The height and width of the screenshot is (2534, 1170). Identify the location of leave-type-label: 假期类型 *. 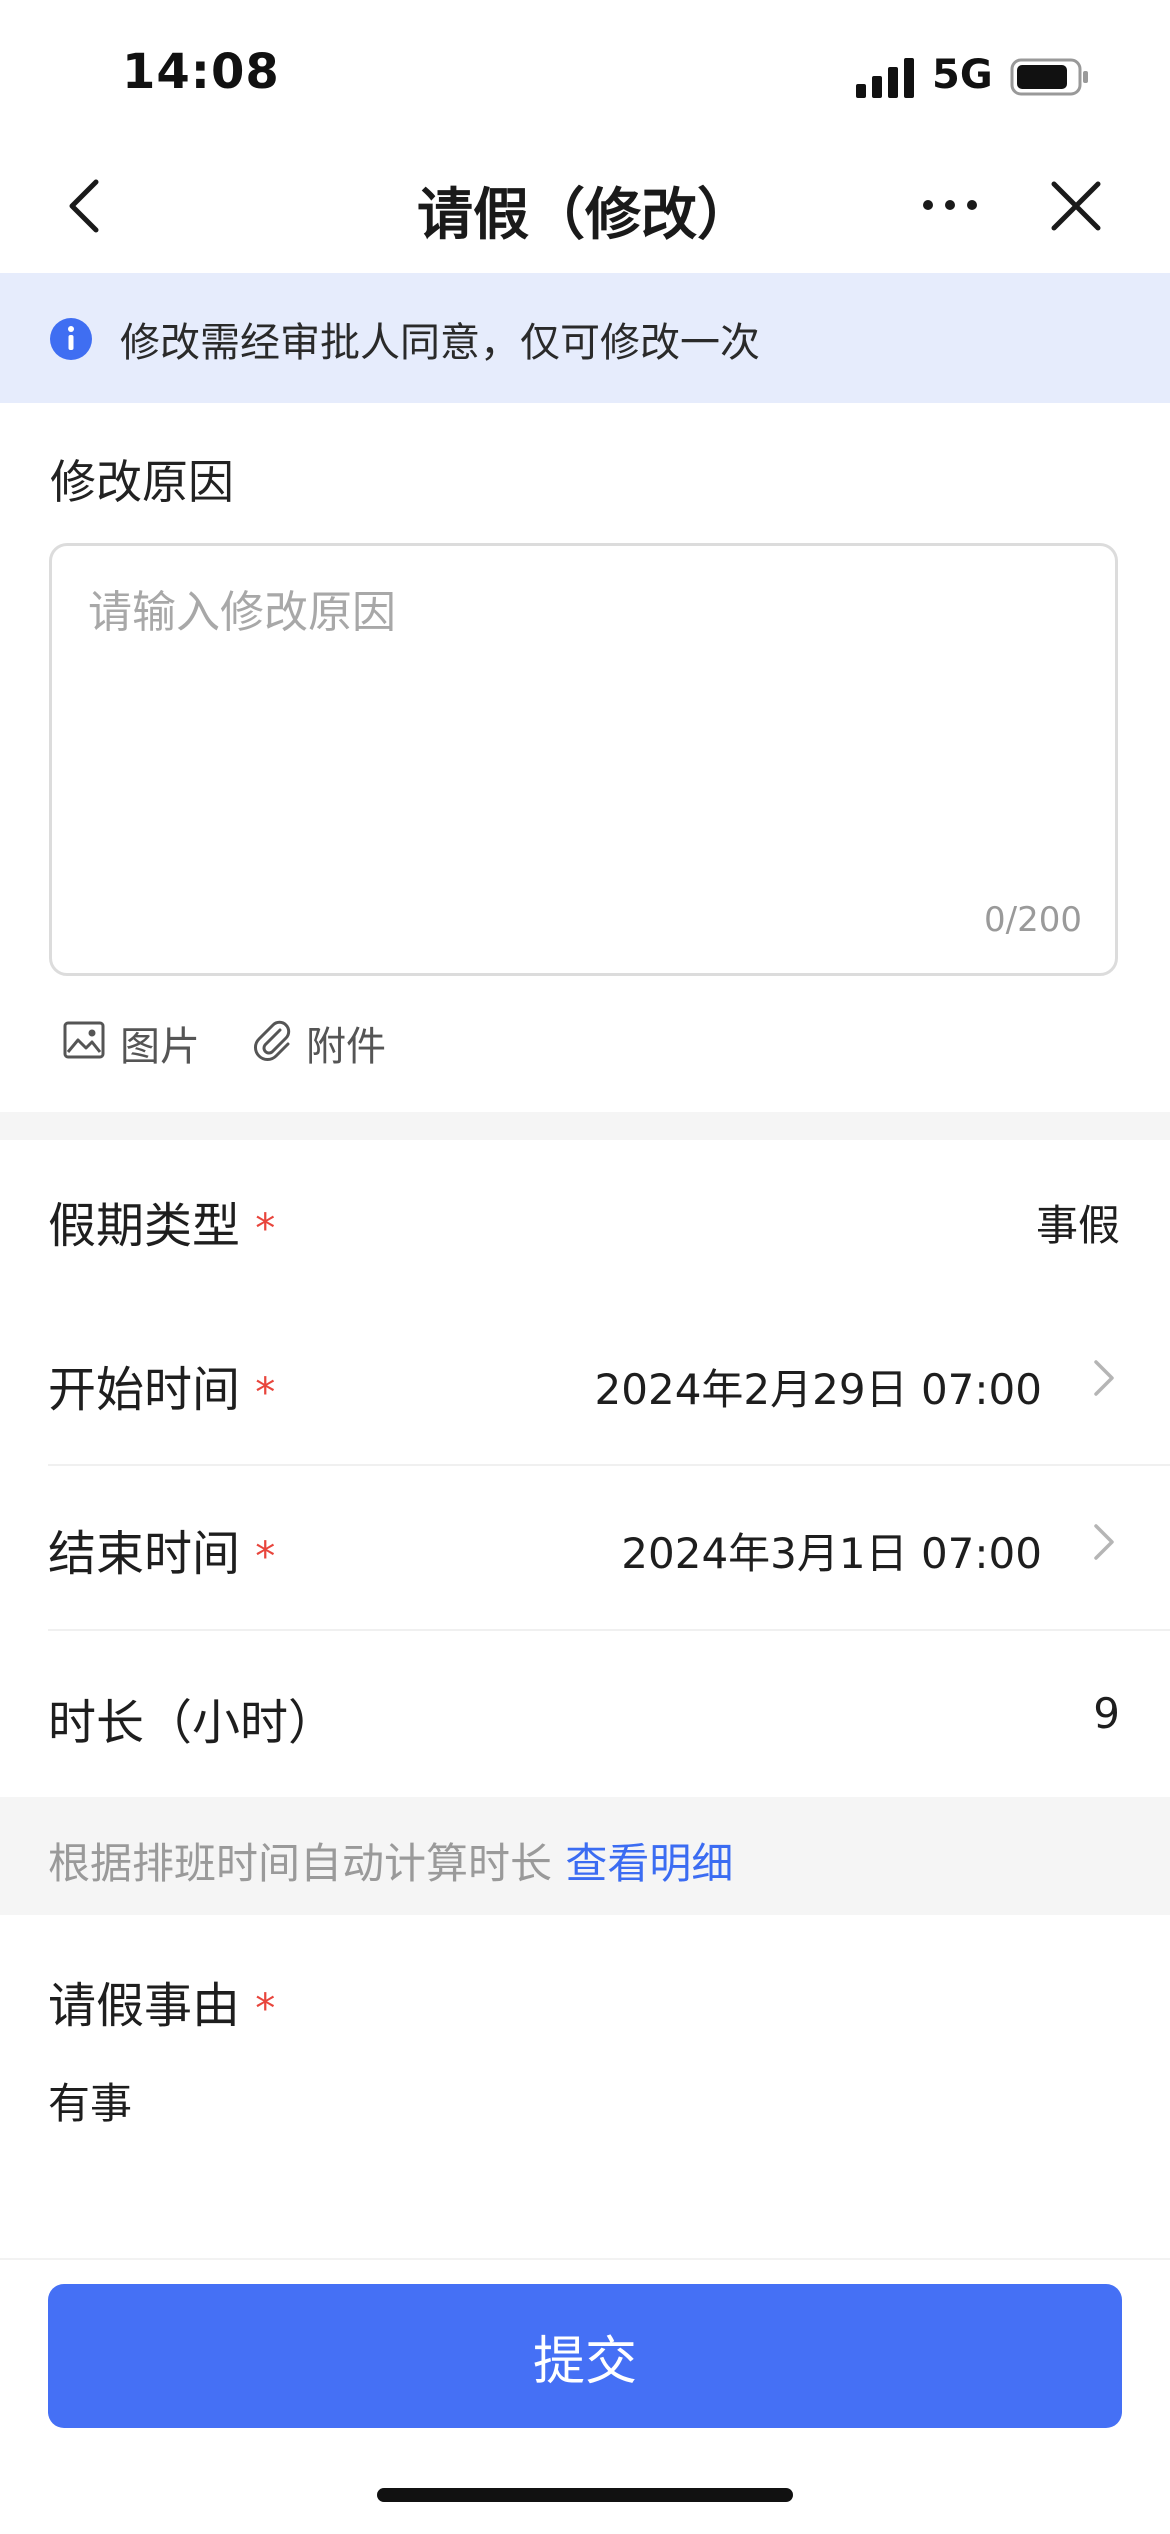
(161, 1221).